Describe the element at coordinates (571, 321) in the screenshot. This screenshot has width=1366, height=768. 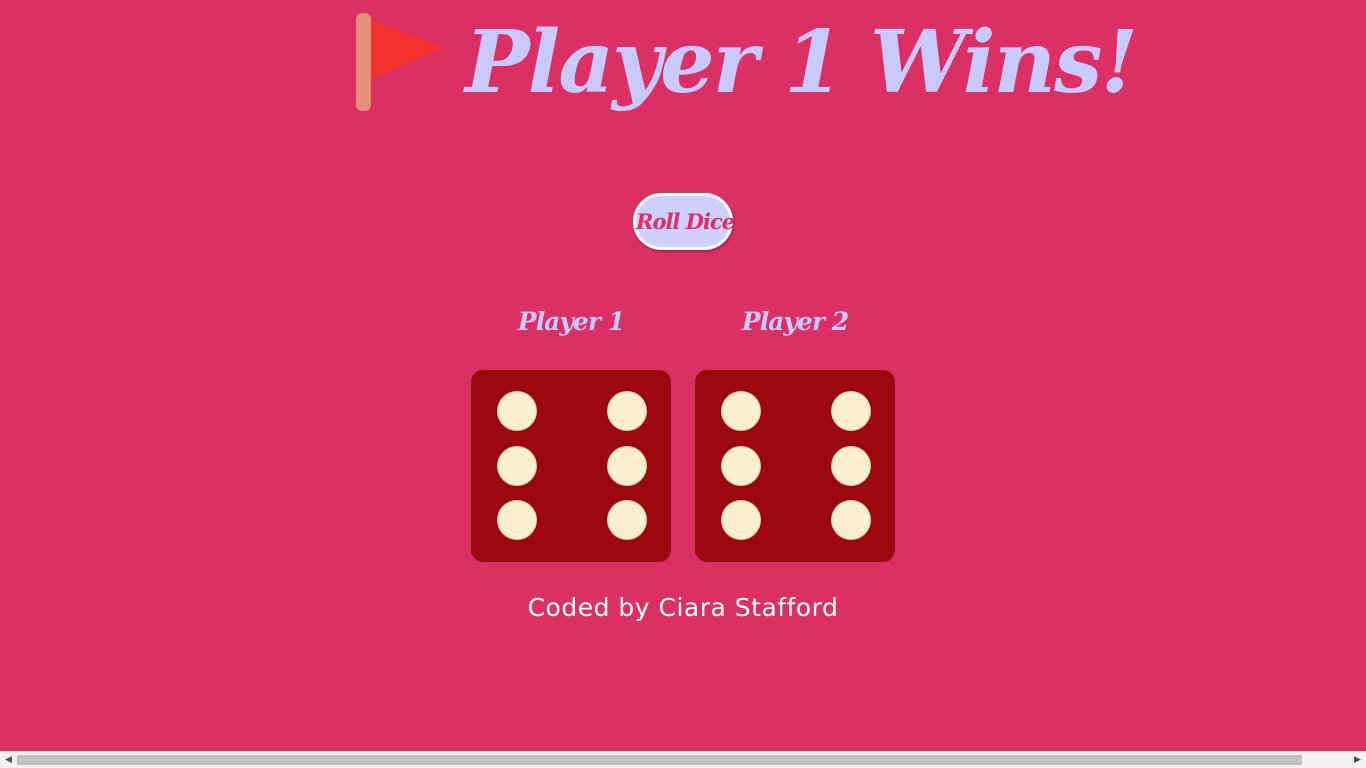
I see `player-1-label: Player 1` at that location.